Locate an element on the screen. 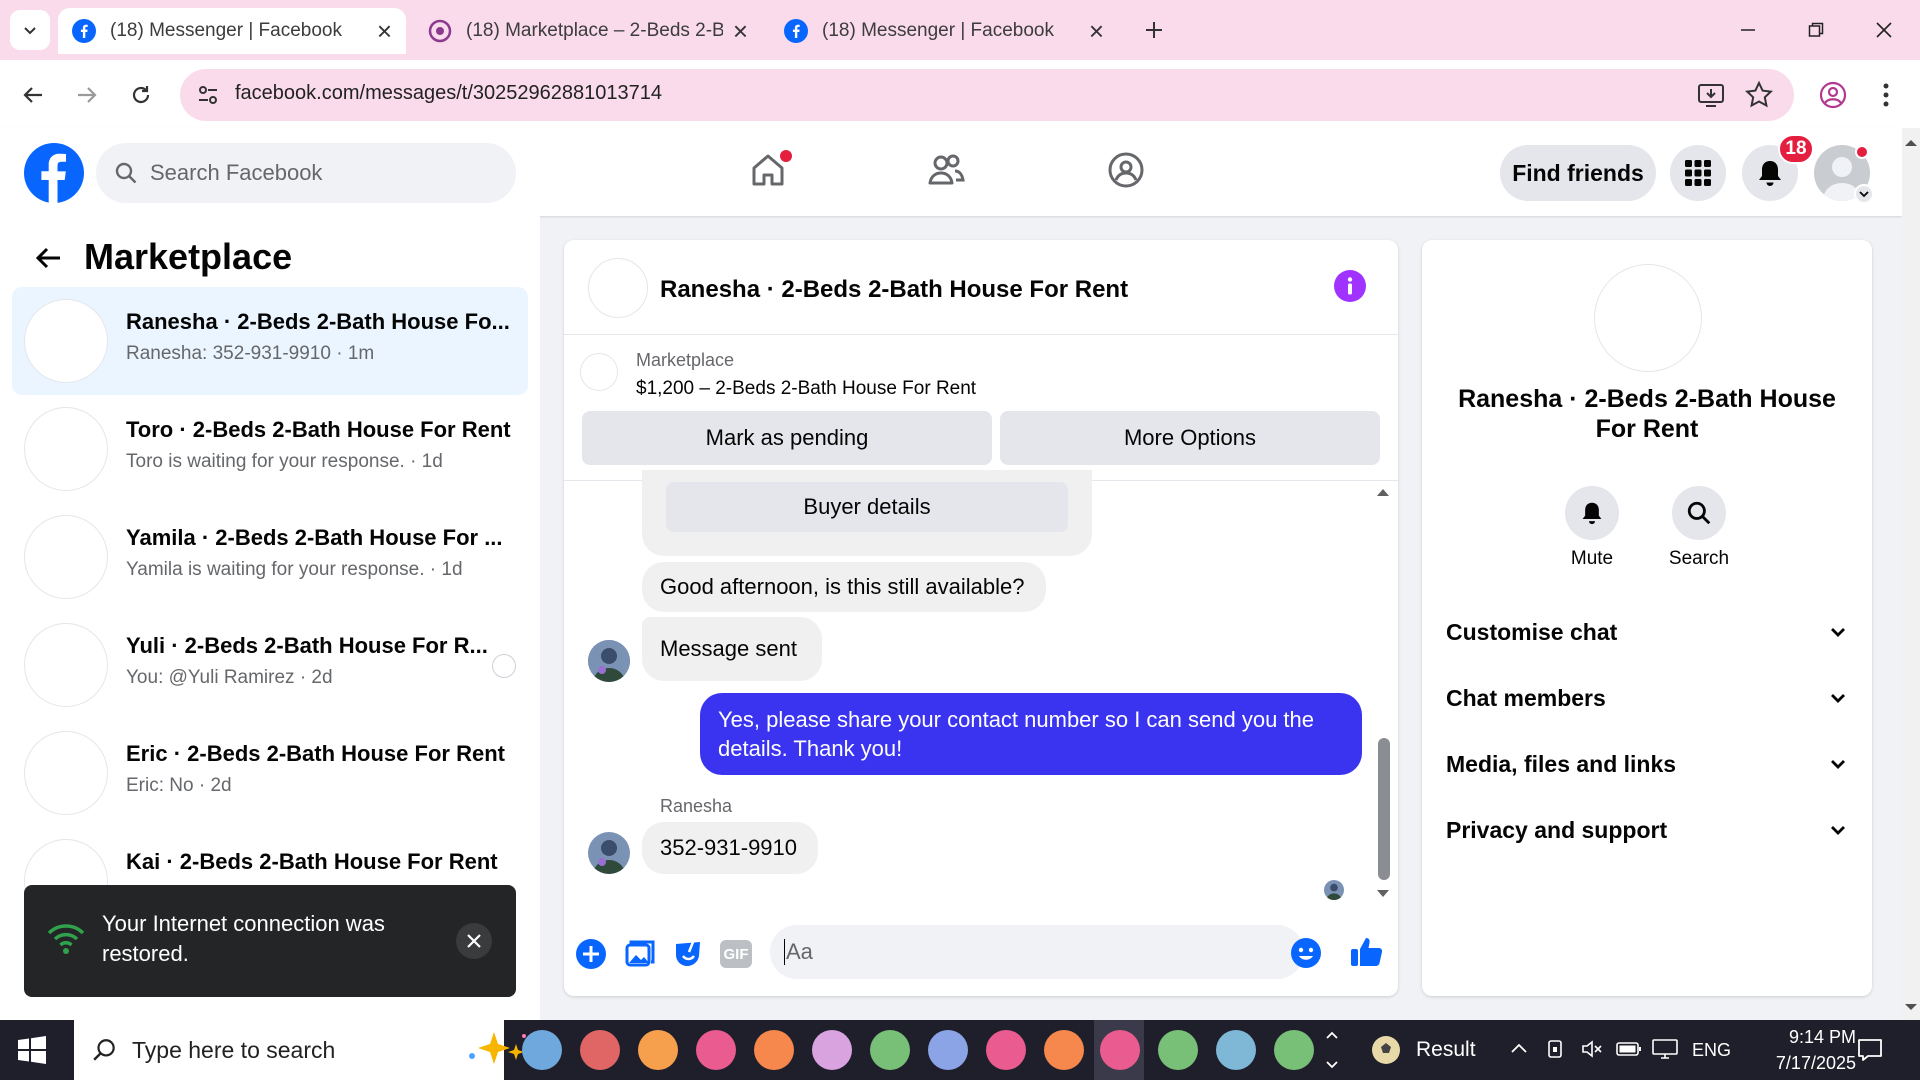 Image resolution: width=1920 pixels, height=1080 pixels. nav-groups is located at coordinates (1128, 172).